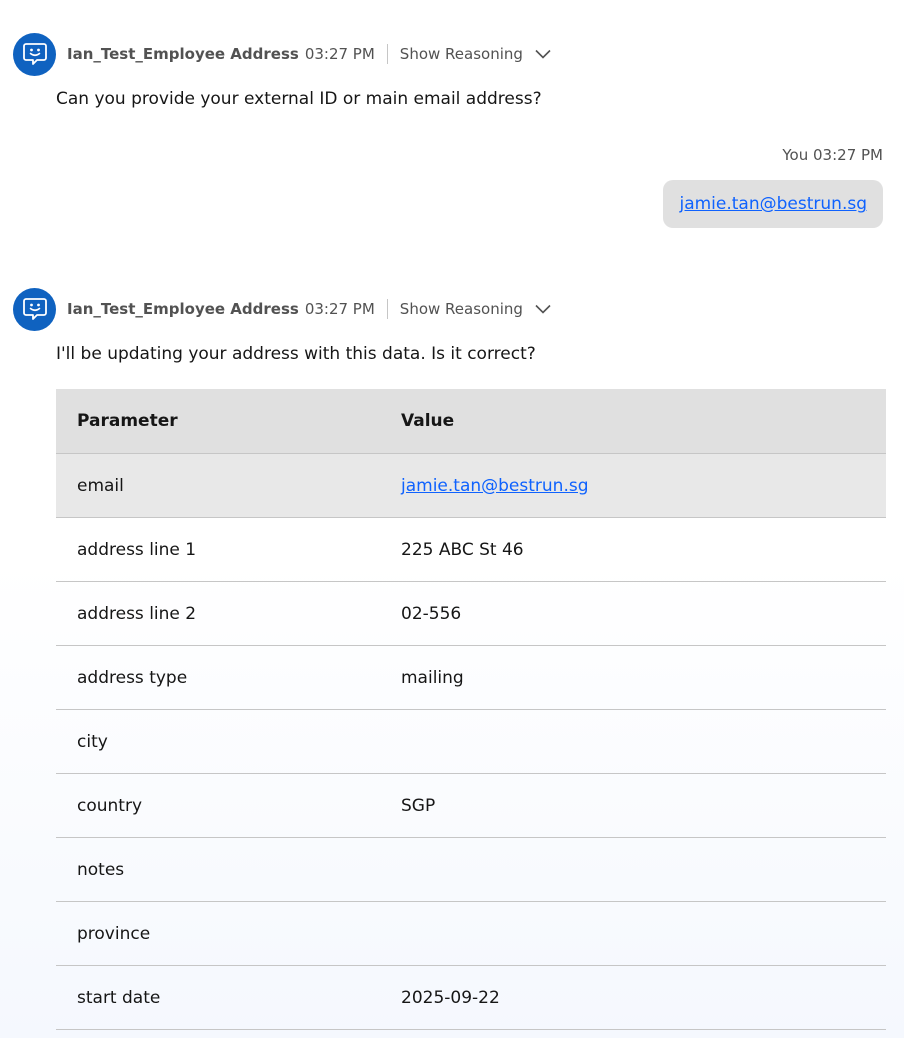 Image resolution: width=904 pixels, height=1038 pixels. I want to click on value-cell: 02-556, so click(431, 613).